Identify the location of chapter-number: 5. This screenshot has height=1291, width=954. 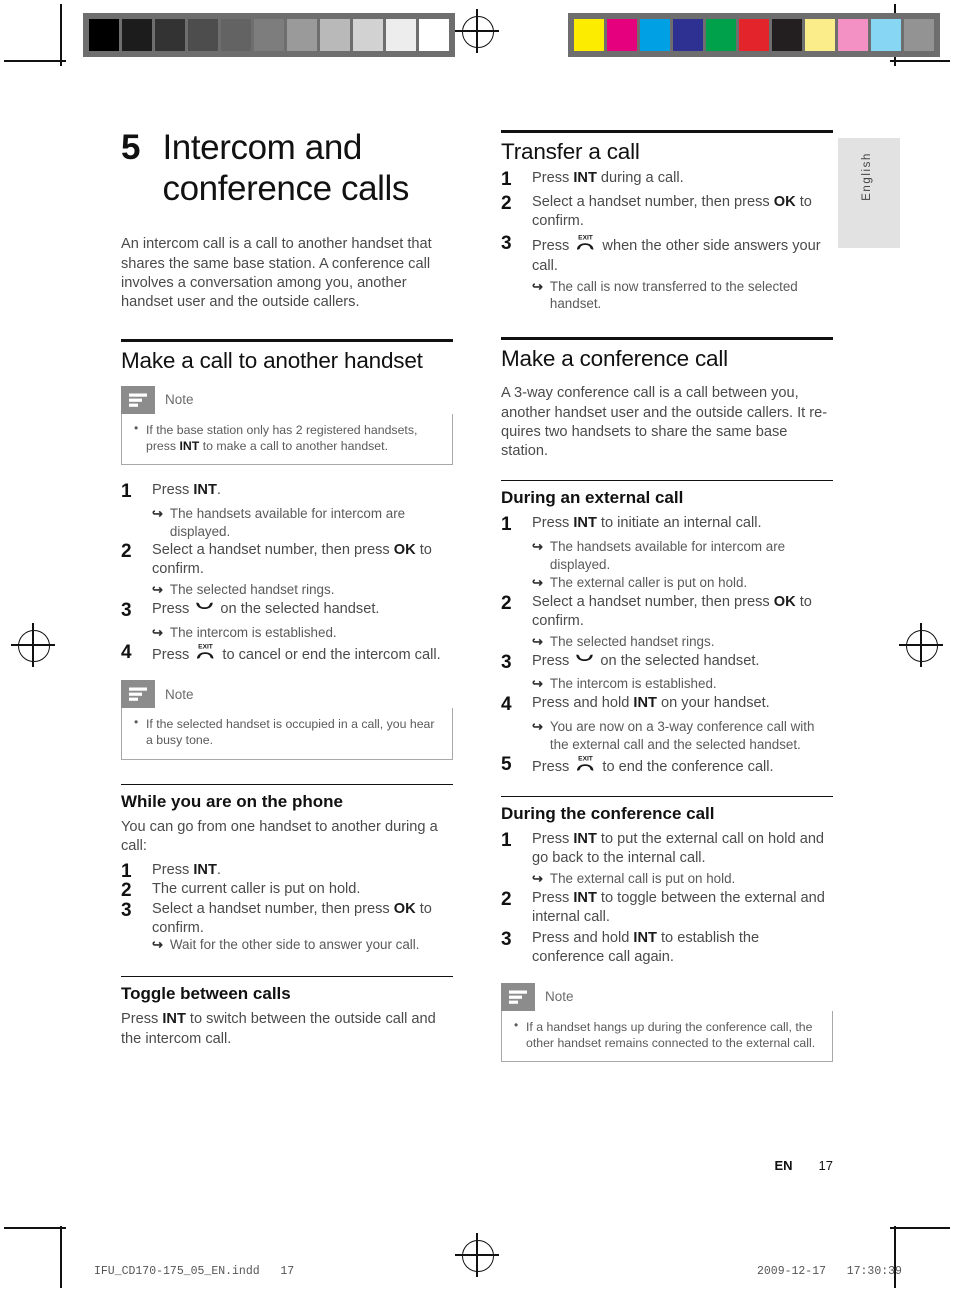
(131, 147).